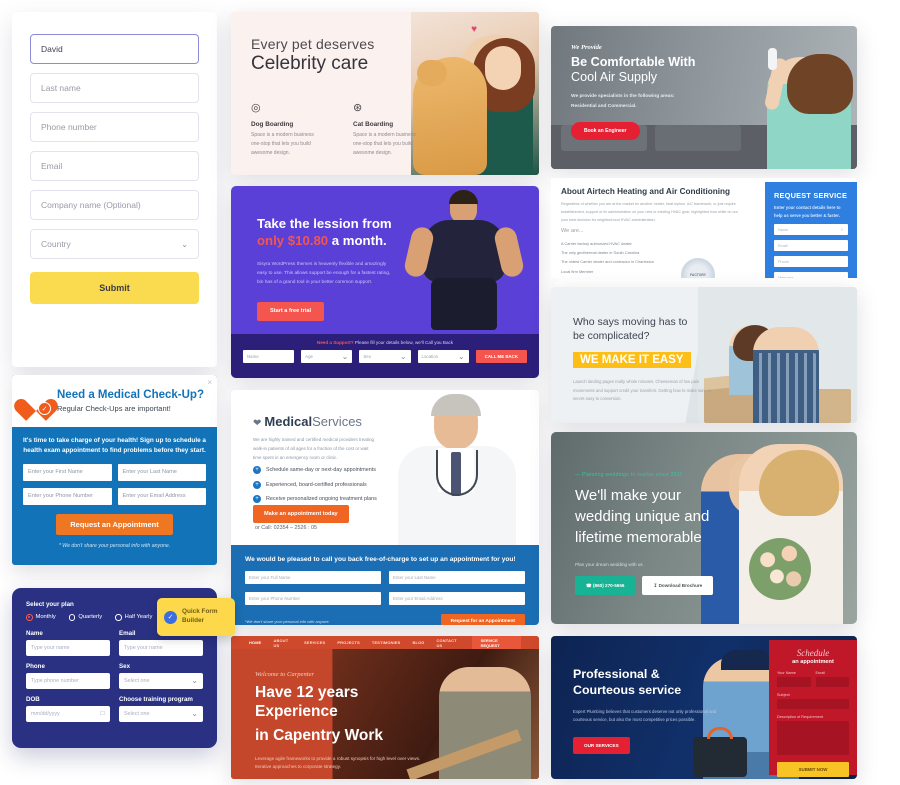 This screenshot has height=785, width=900. I want to click on nav-item-blog: BLOG, so click(418, 642).